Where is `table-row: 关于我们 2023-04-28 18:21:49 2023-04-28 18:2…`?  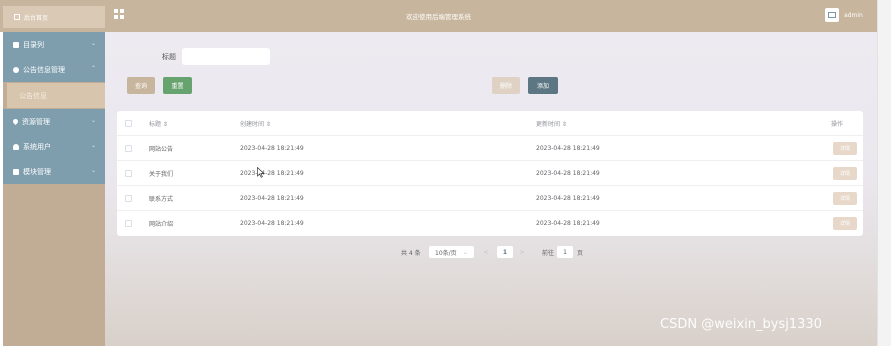
table-row: 关于我们 2023-04-28 18:21:49 2023-04-28 18:2… is located at coordinates (490, 173).